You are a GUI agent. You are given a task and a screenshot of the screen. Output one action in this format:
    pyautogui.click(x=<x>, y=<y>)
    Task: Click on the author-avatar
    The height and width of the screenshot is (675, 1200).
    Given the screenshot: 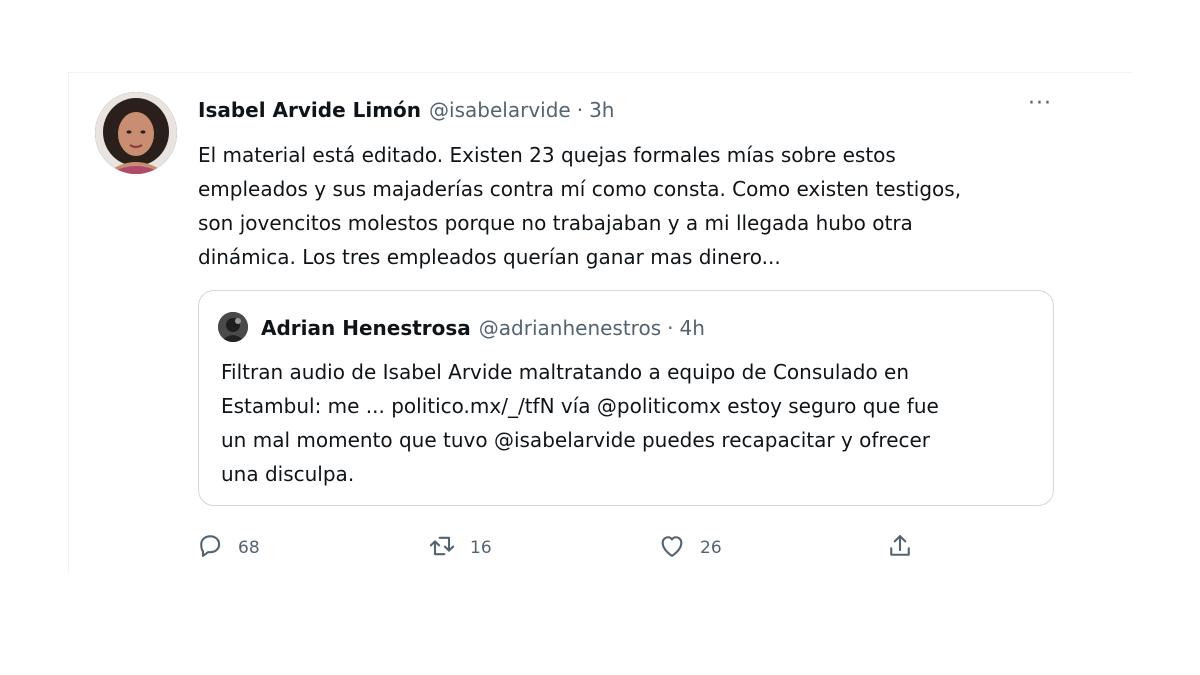 What is the action you would take?
    pyautogui.click(x=136, y=133)
    